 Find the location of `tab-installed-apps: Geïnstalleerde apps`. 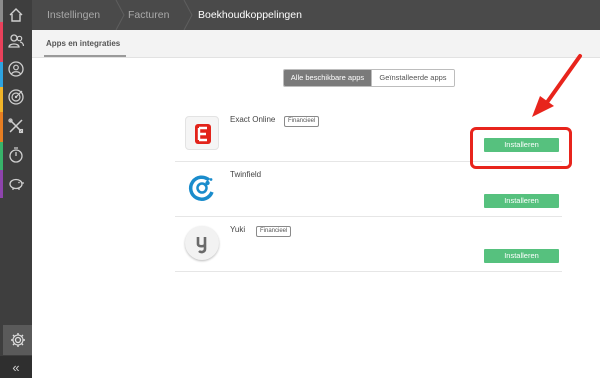

tab-installed-apps: Geïnstalleerde apps is located at coordinates (412, 78).